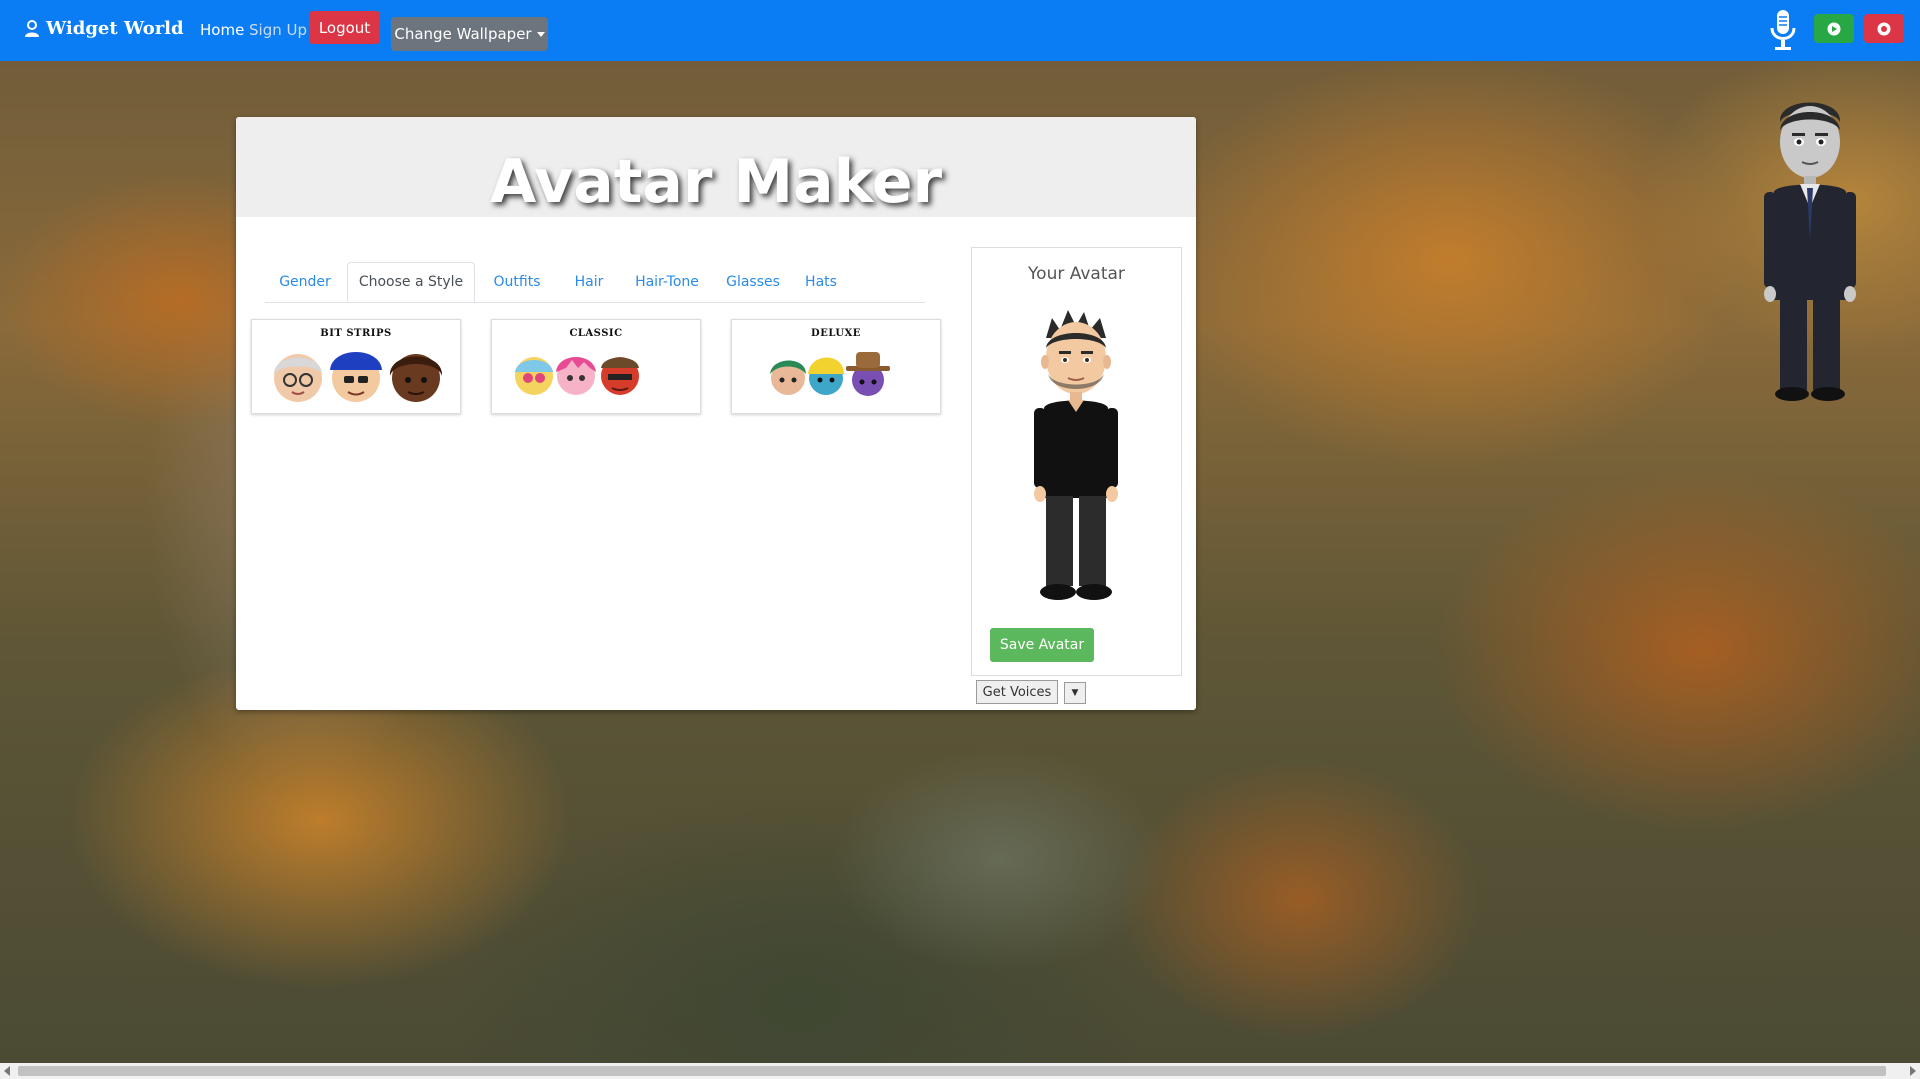 The image size is (1920, 1079). I want to click on record-icon, so click(1884, 28).